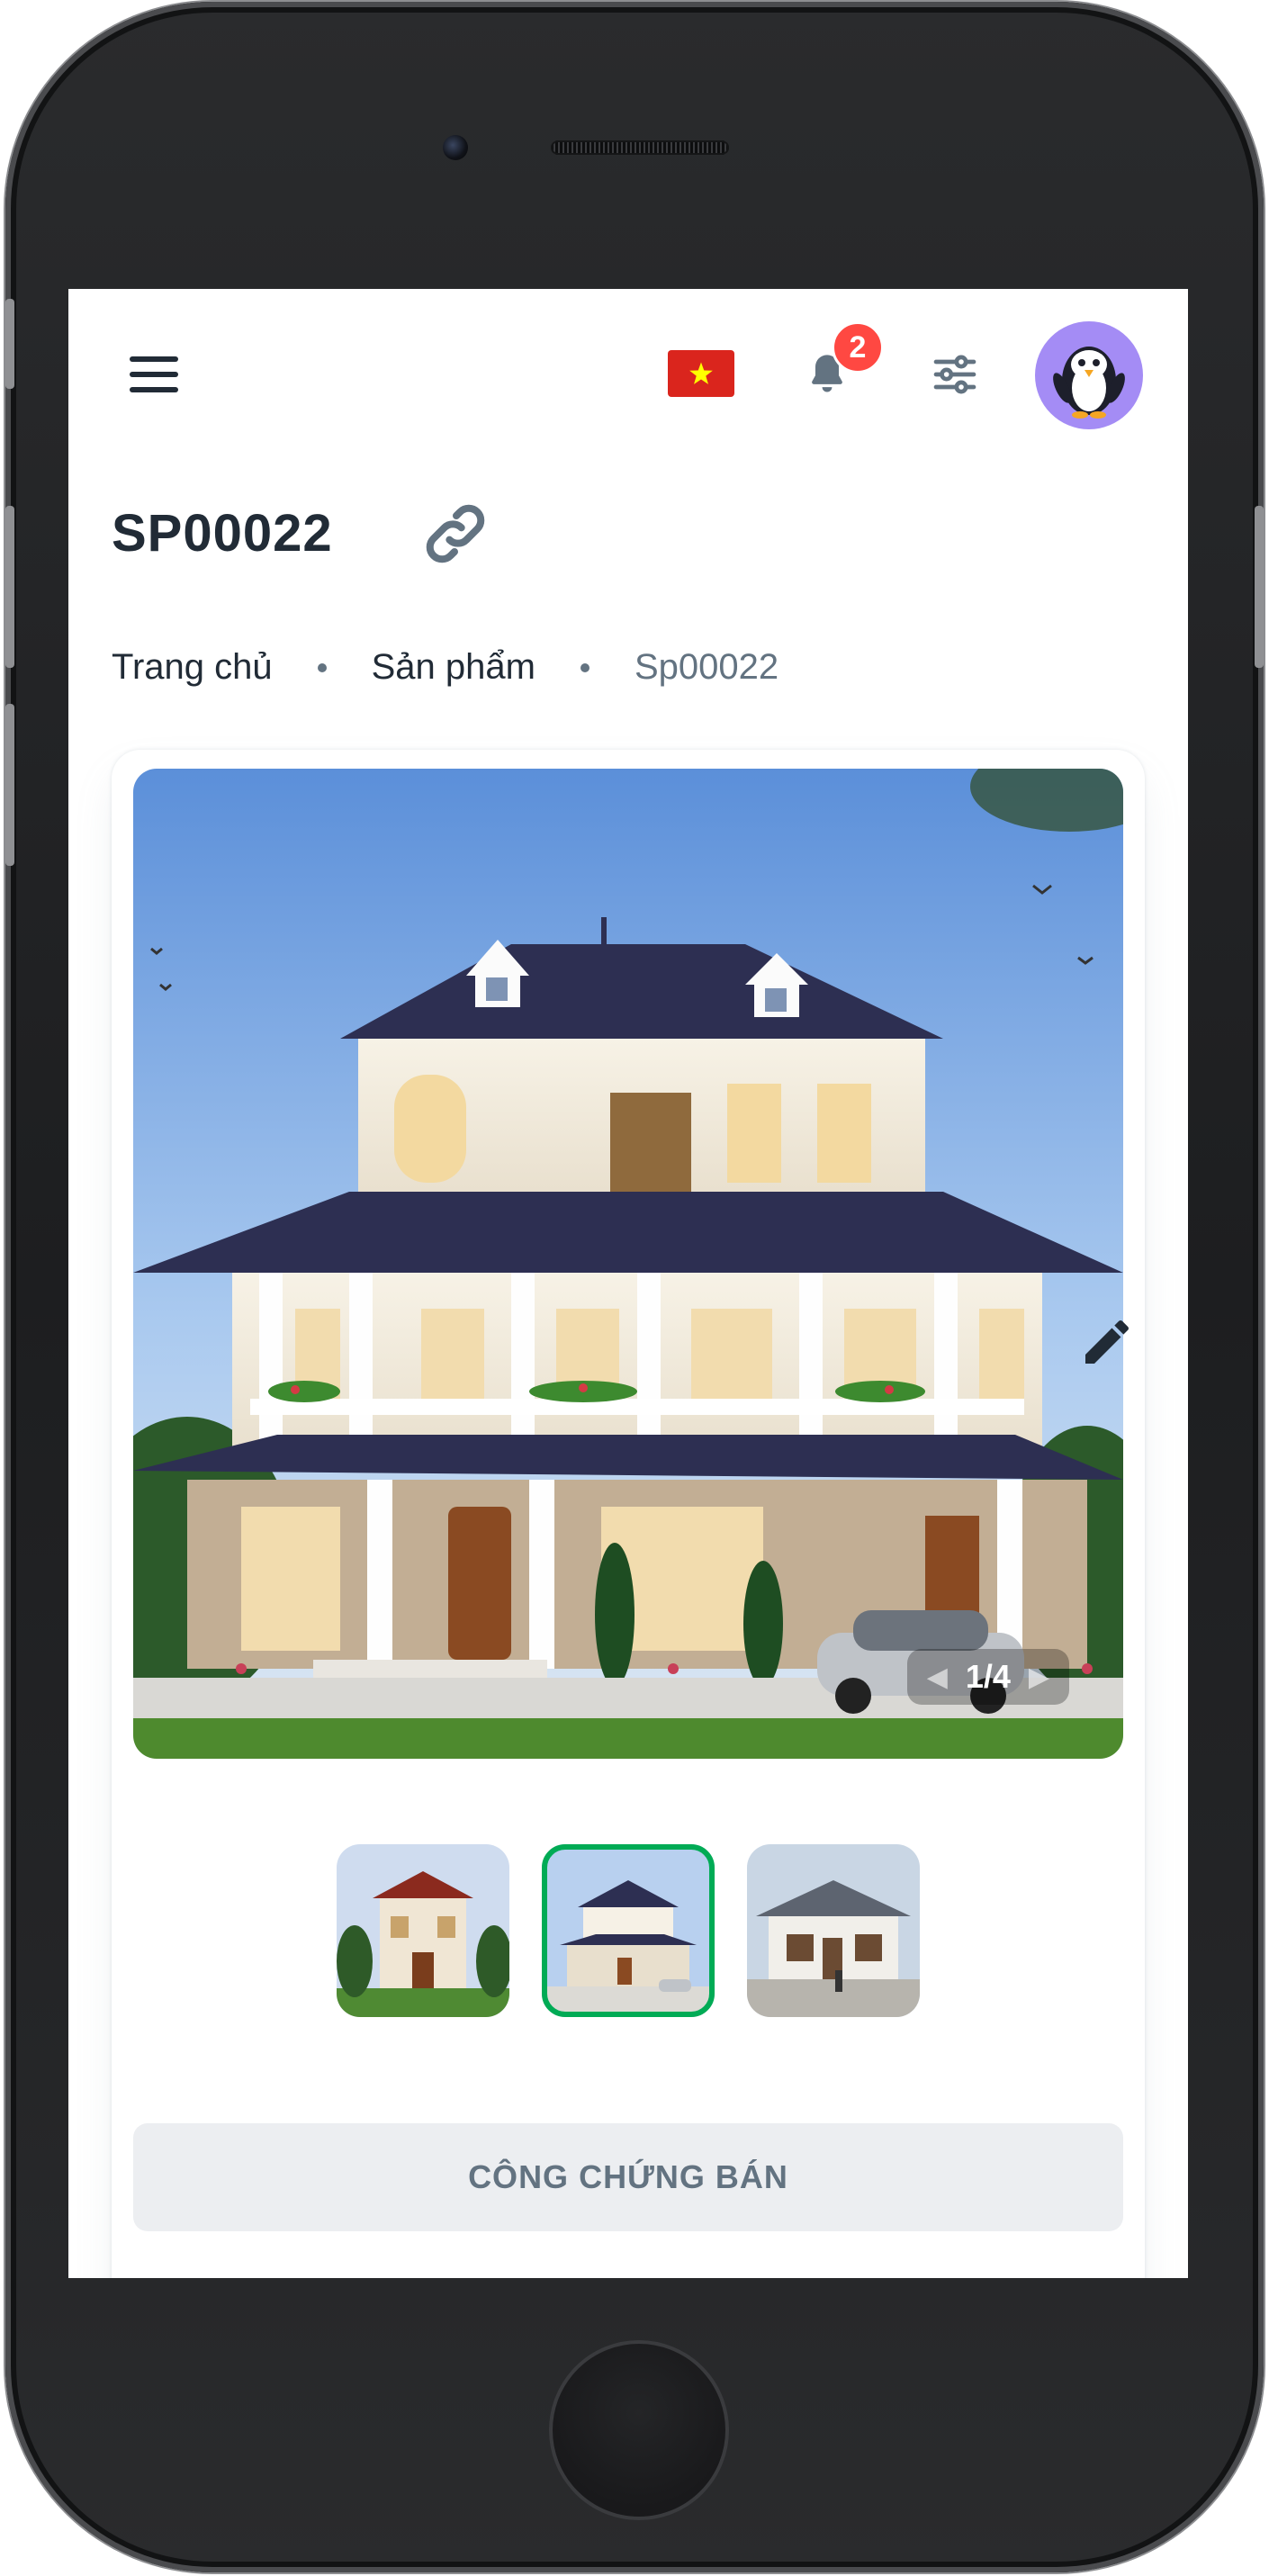  Describe the element at coordinates (1039, 1677) in the screenshot. I see `next-image-icon: ▶` at that location.